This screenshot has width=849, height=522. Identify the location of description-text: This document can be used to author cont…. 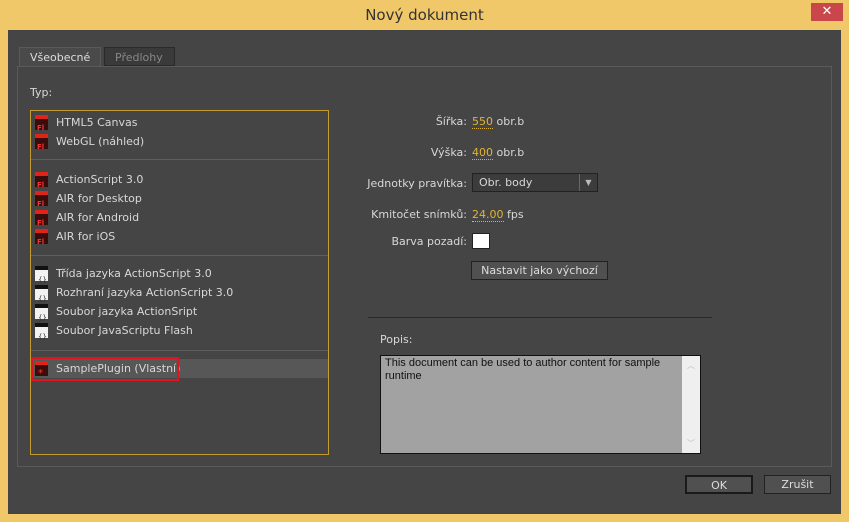
(523, 369).